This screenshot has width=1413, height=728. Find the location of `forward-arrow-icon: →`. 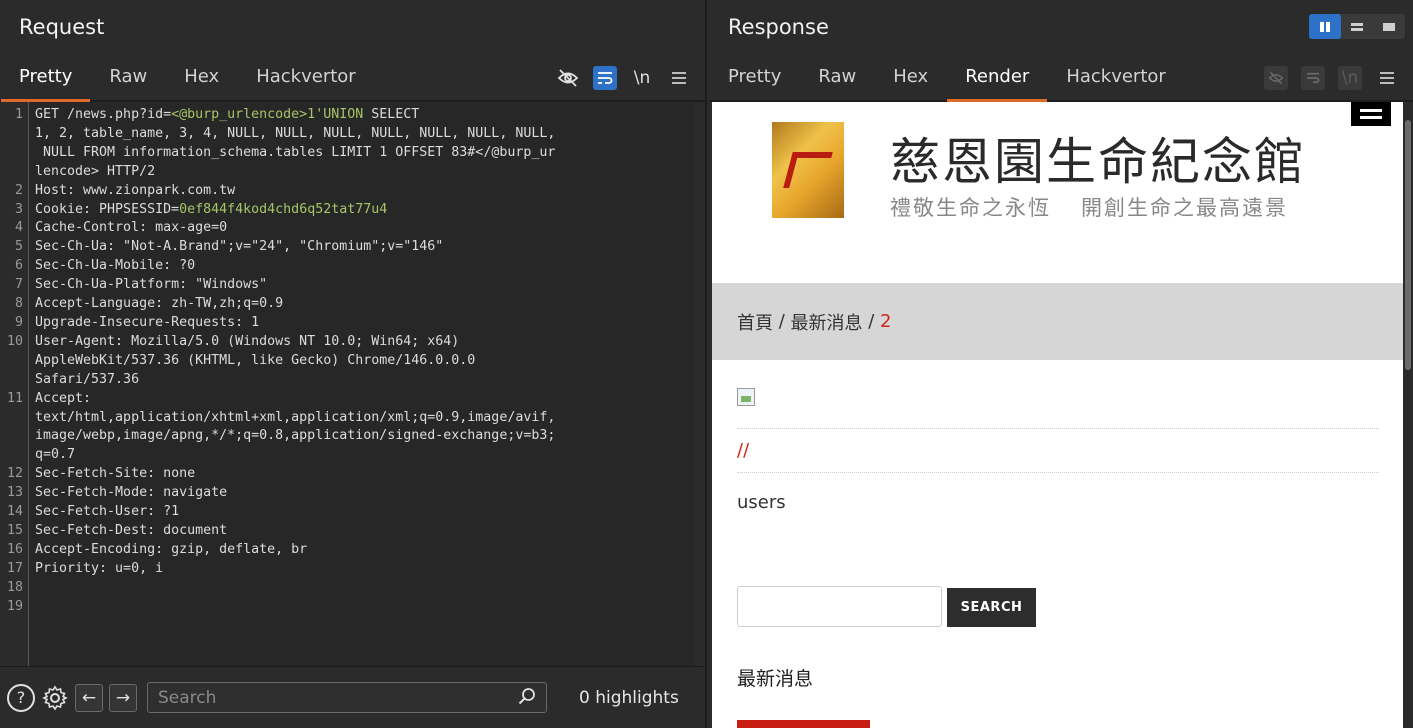

forward-arrow-icon: → is located at coordinates (123, 697).